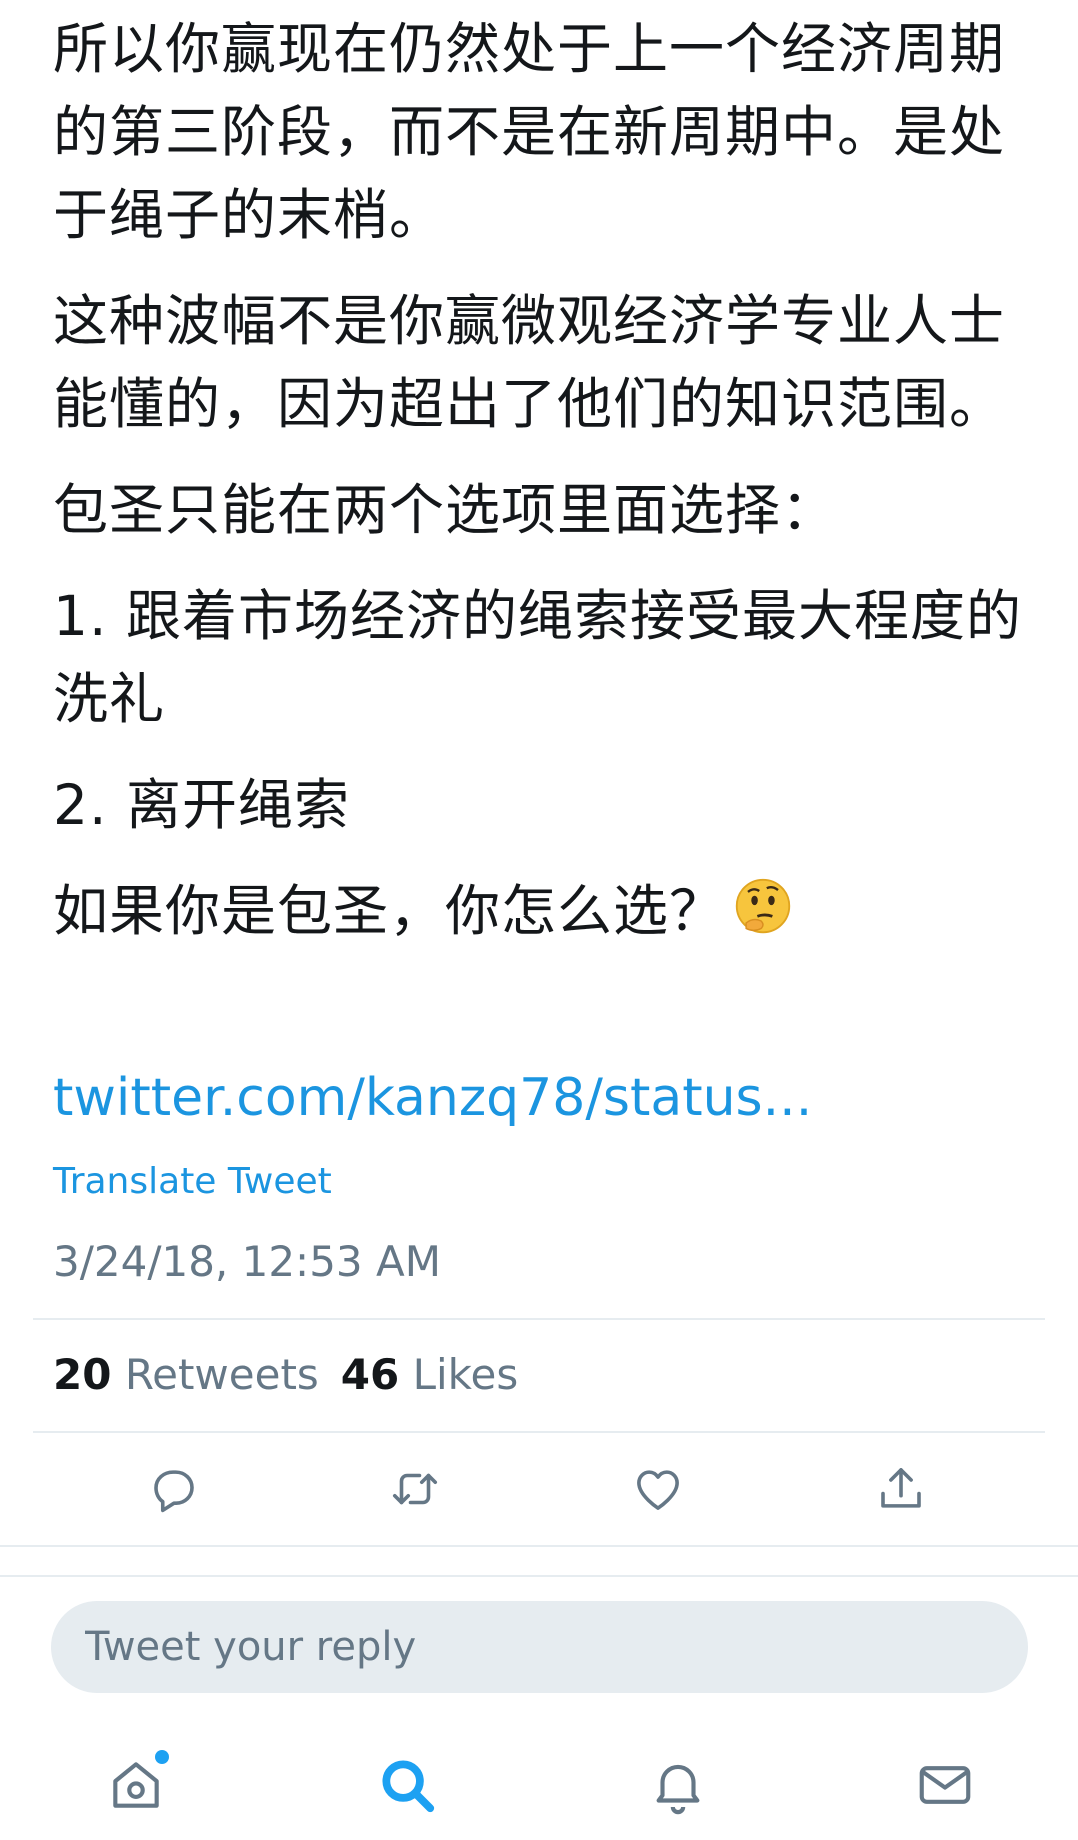 Image resolution: width=1078 pixels, height=1840 pixels. Describe the element at coordinates (370, 1374) in the screenshot. I see `likes-count: 46` at that location.